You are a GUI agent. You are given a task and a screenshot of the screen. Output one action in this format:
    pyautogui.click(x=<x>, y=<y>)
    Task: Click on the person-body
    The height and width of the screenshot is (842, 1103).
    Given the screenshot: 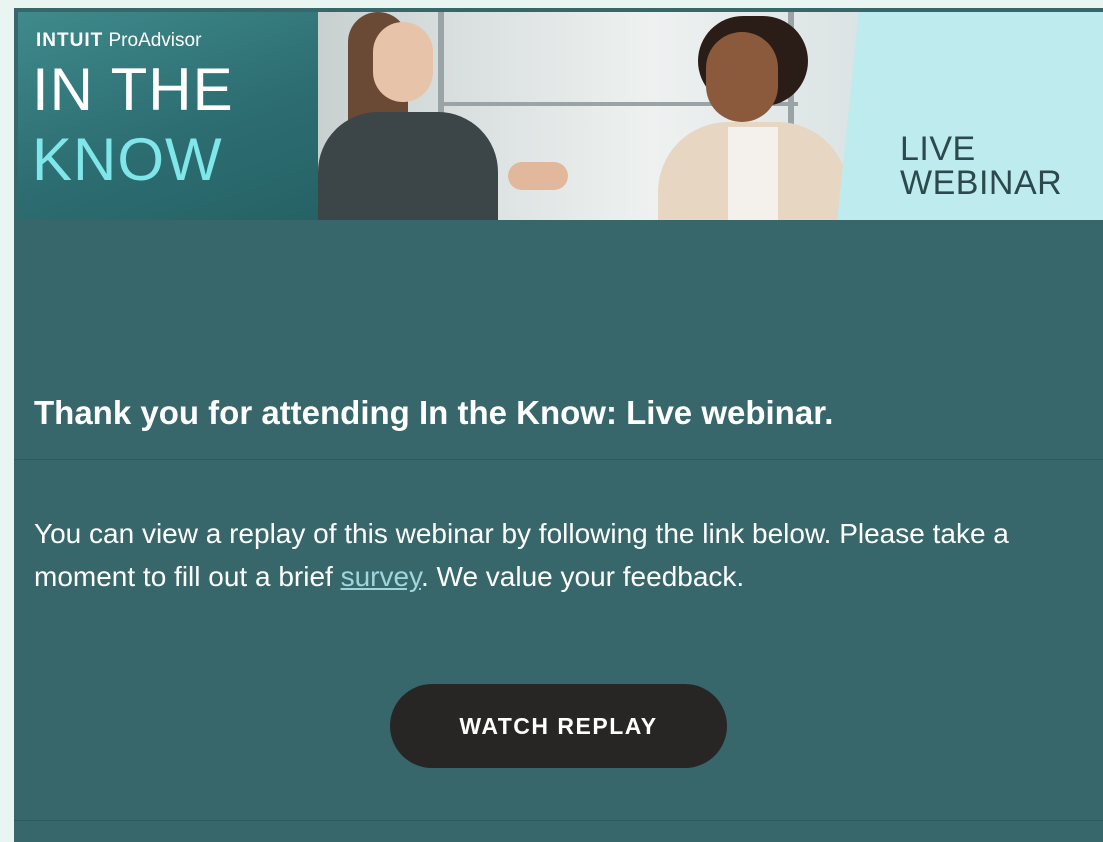 What is the action you would take?
    pyautogui.click(x=408, y=166)
    